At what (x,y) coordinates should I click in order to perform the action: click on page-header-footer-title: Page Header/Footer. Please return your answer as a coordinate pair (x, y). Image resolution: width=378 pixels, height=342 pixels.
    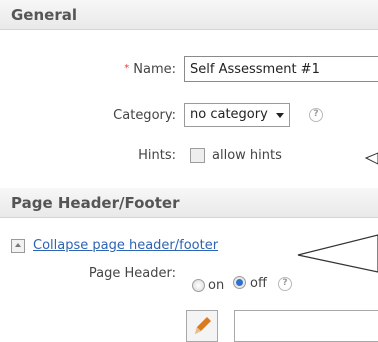
    Looking at the image, I should click on (95, 203).